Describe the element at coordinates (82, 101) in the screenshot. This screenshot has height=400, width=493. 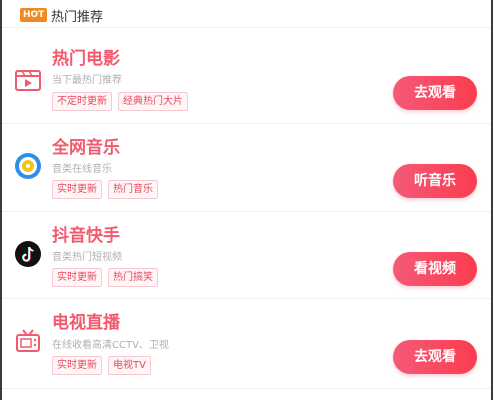
I see `tag: 不定时更新` at that location.